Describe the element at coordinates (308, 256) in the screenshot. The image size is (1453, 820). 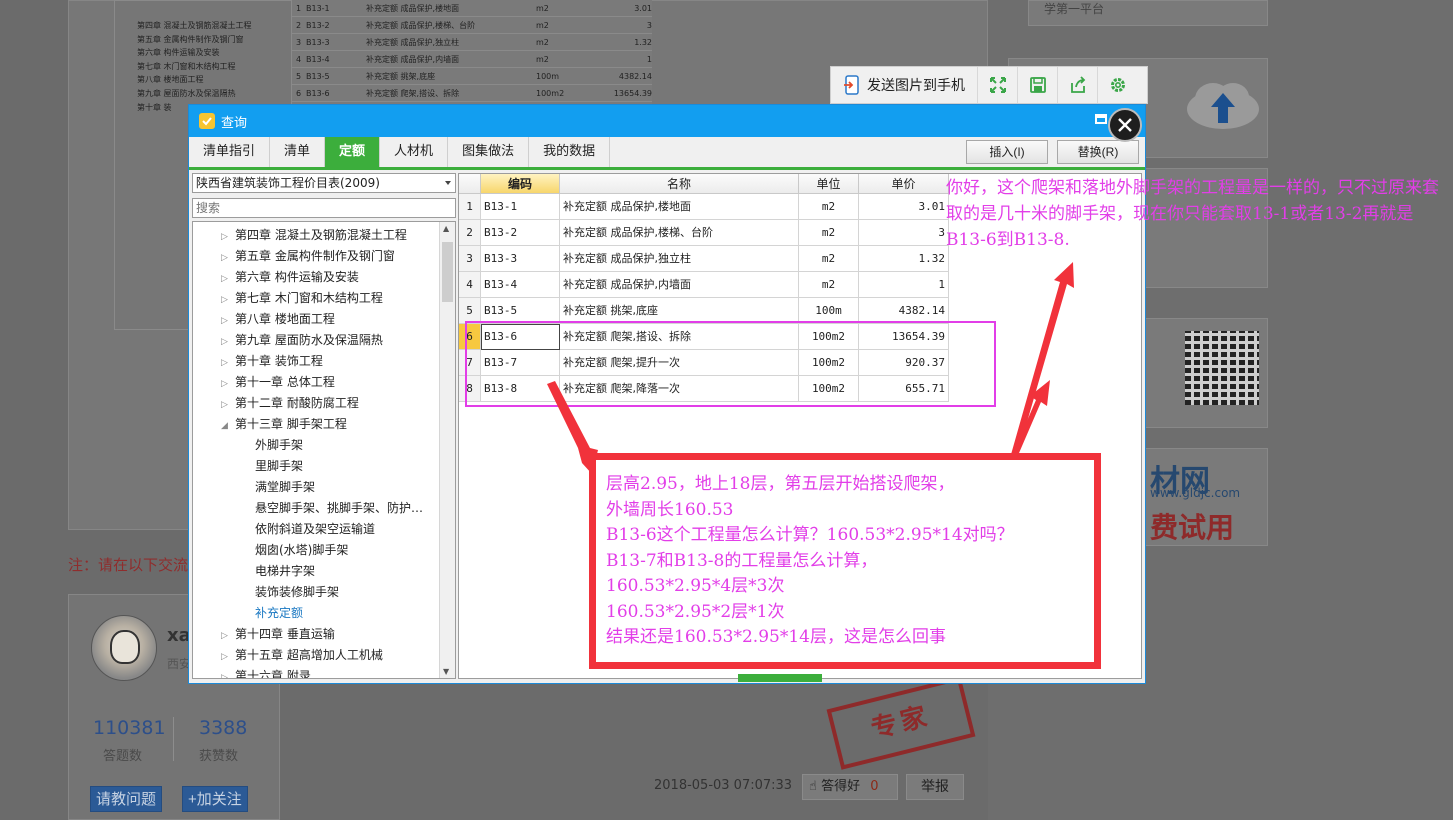
I see `tree-chapter: ▷ 第五章 金属构件制作及钢门窗` at that location.